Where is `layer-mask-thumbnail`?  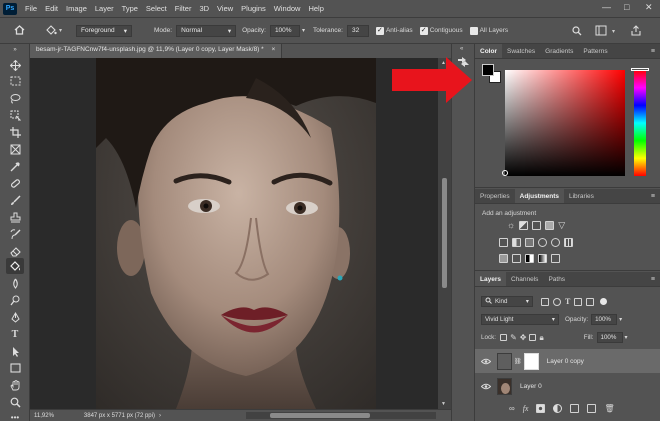
layer-mask-thumbnail is located at coordinates (531, 361).